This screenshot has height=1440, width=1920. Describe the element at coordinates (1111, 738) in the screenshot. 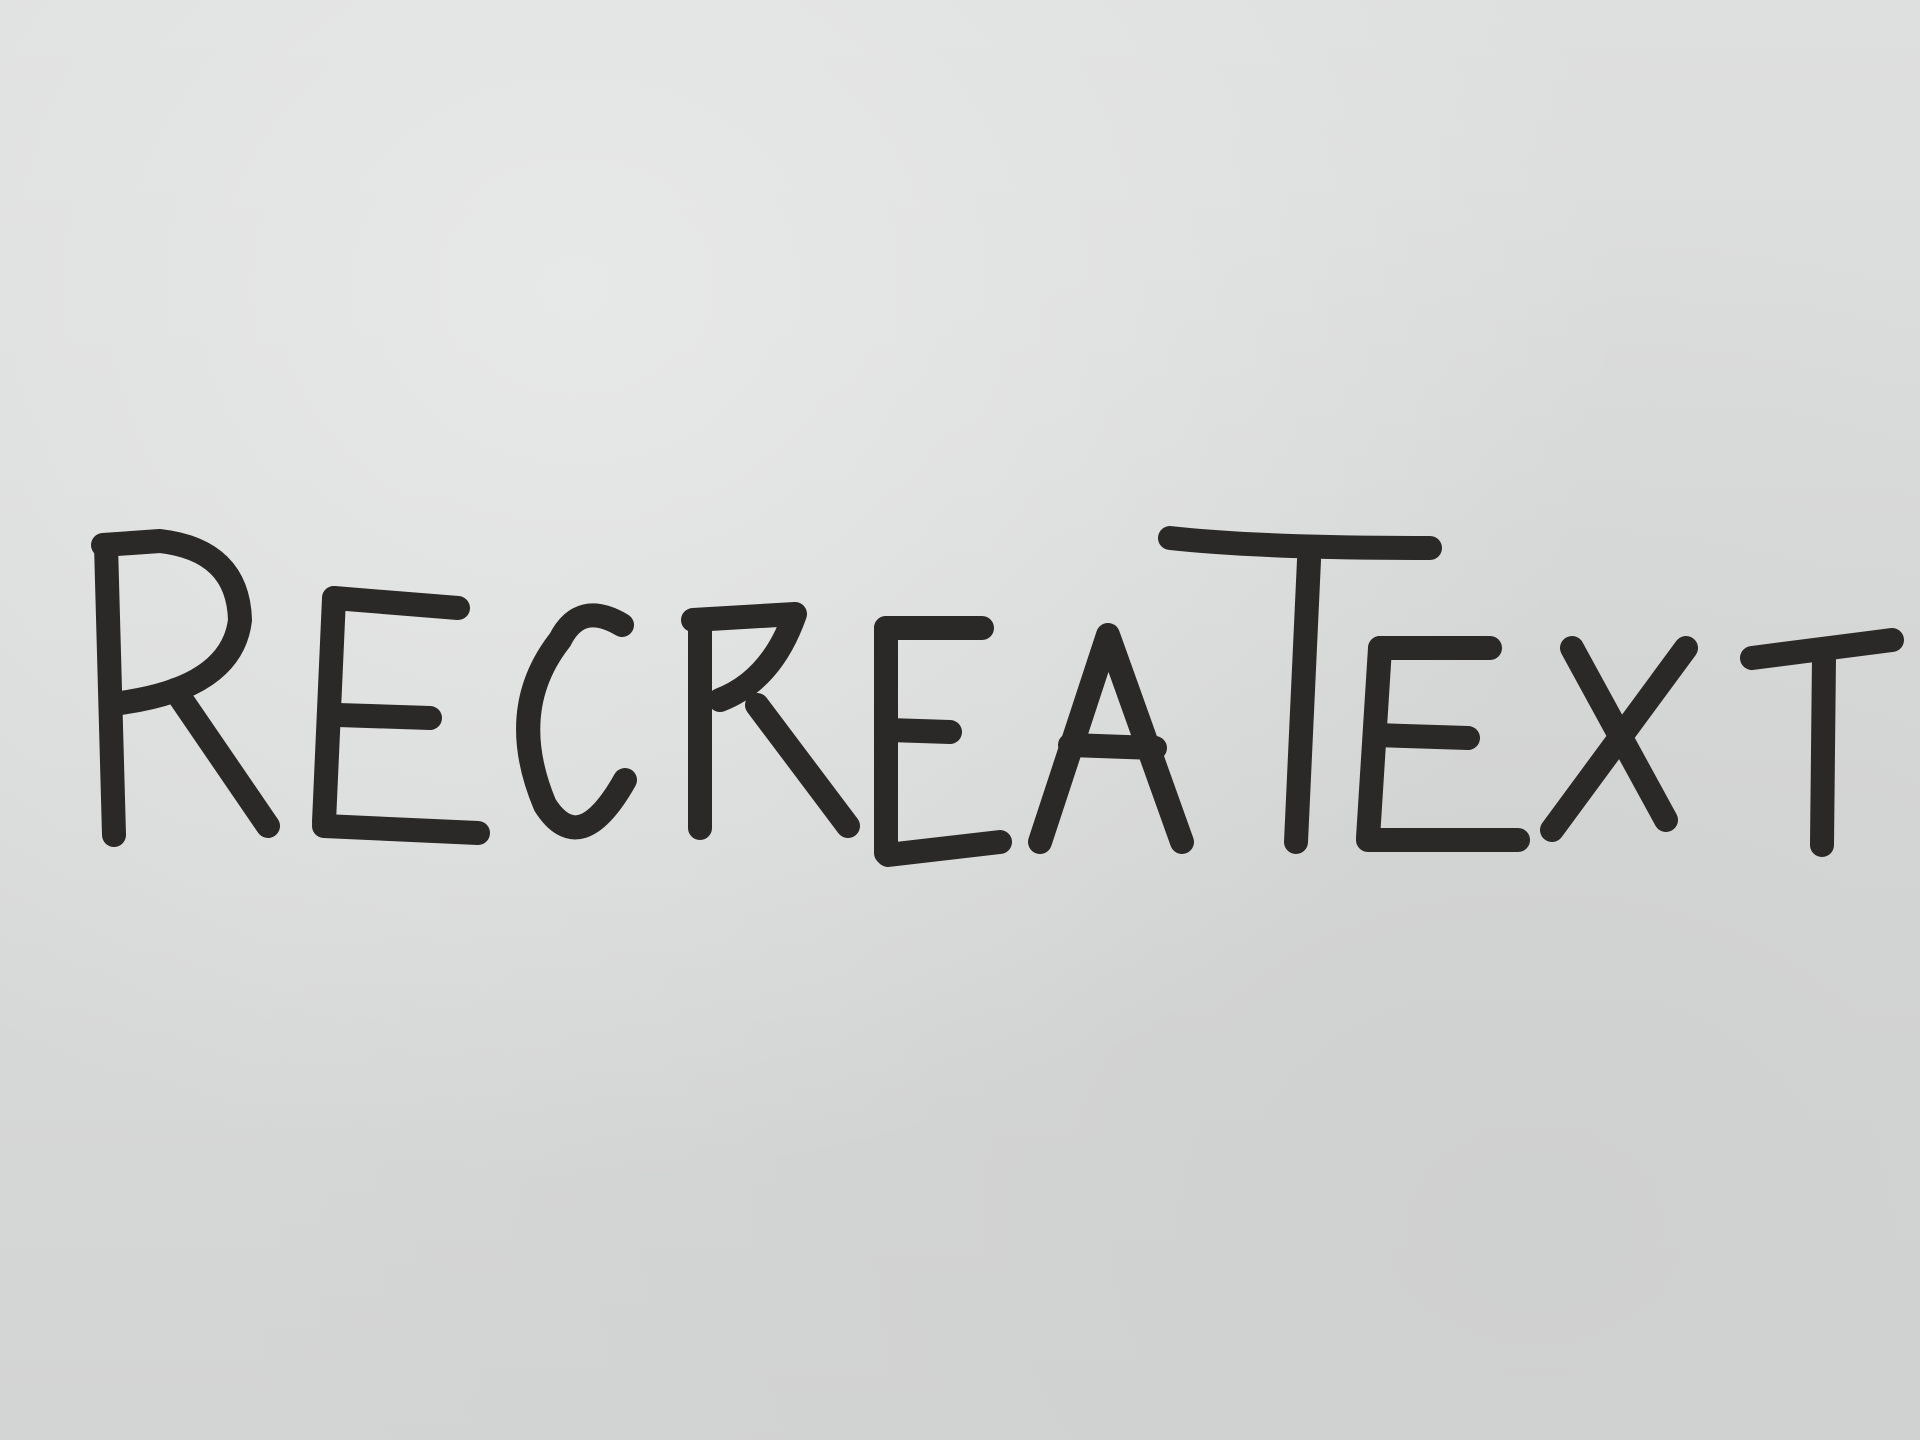

I see `letter-a` at that location.